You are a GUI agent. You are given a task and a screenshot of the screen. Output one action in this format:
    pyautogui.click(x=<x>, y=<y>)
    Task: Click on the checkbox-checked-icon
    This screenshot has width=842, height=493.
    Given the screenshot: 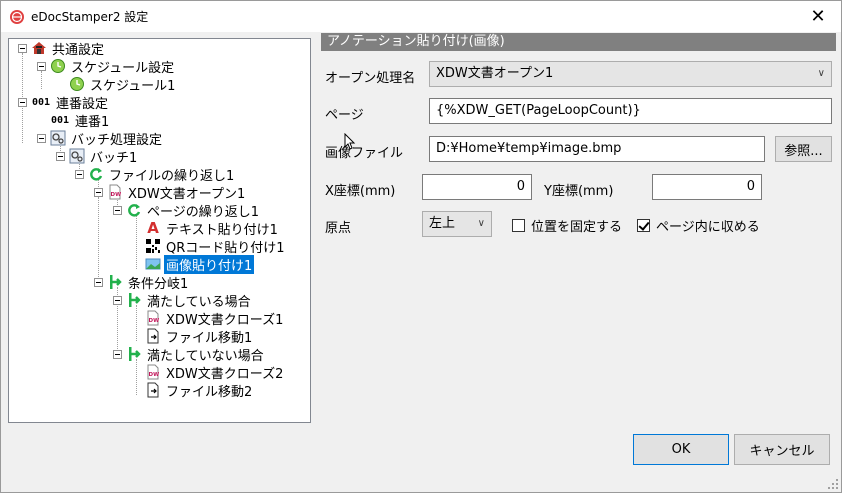 What is the action you would take?
    pyautogui.click(x=643, y=225)
    